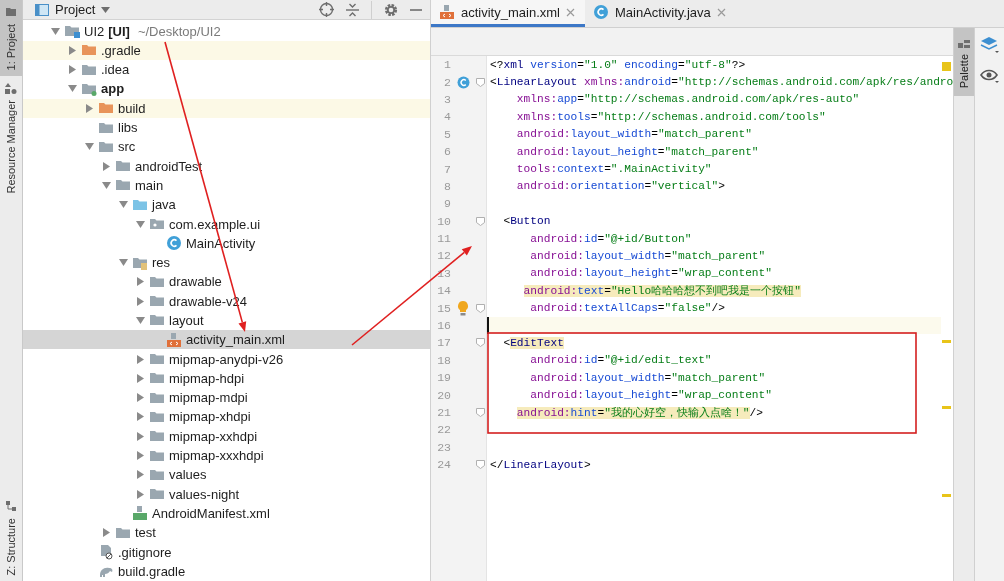  Describe the element at coordinates (508, 13) in the screenshot. I see `editor-tab: activity_main.xml` at that location.